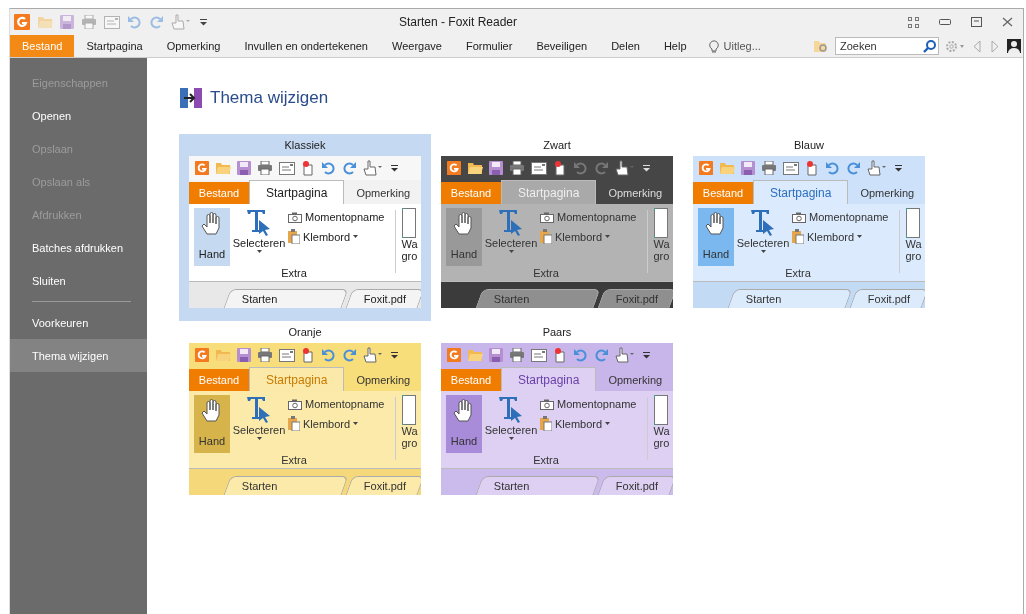  Describe the element at coordinates (417, 46) in the screenshot. I see `menu-tab: Weergave` at that location.